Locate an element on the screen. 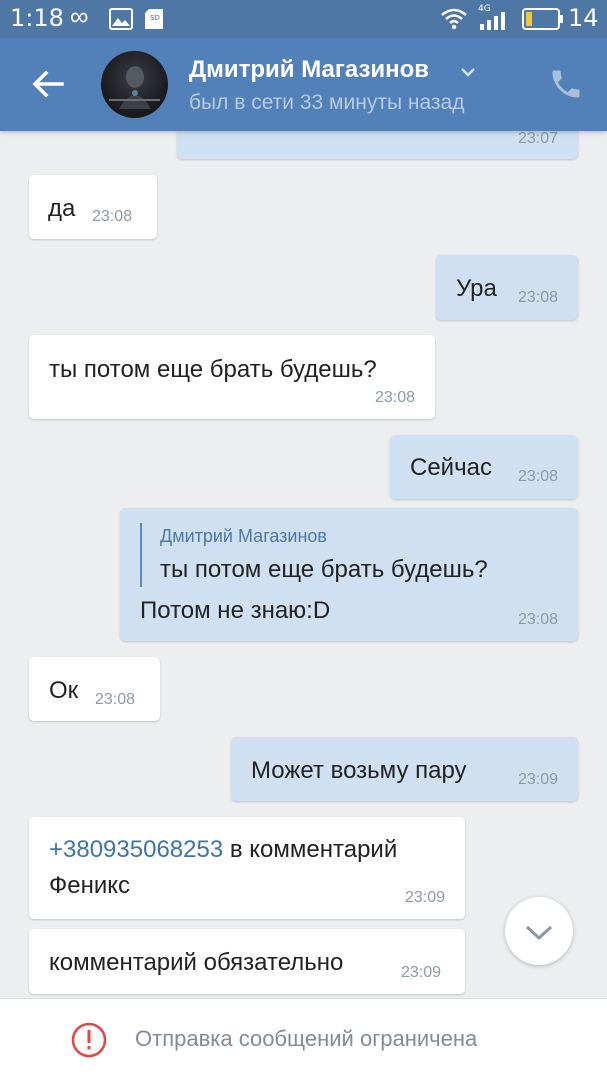 This screenshot has height=1081, width=607. message-text: Может возьму пару is located at coordinates (359, 770).